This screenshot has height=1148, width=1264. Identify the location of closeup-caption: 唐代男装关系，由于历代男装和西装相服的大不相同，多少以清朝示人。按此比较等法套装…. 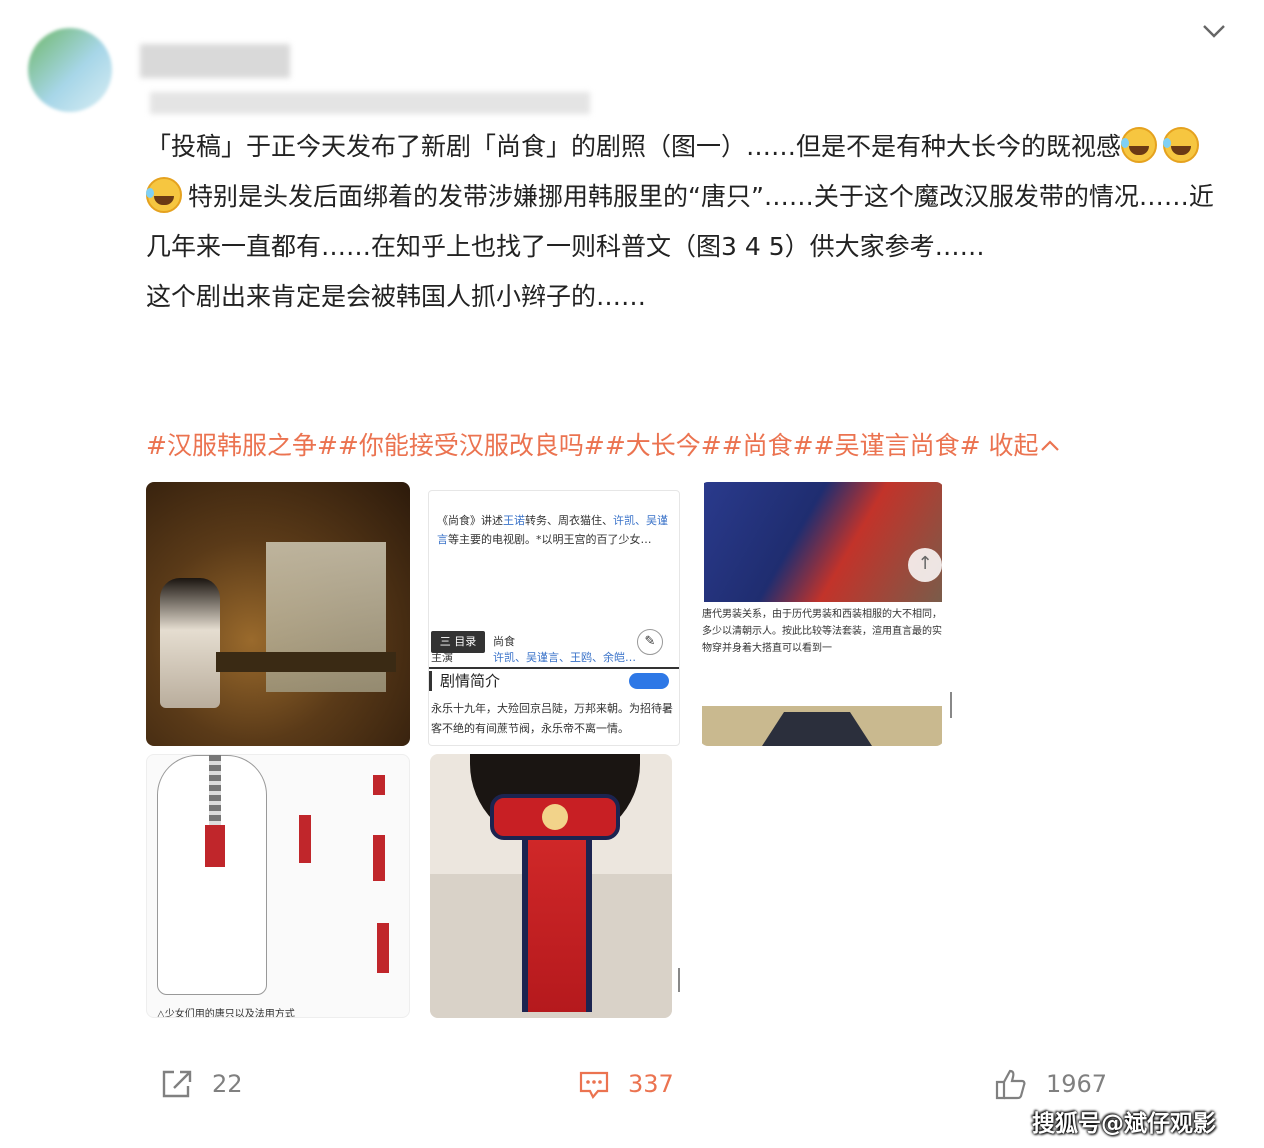
(822, 631).